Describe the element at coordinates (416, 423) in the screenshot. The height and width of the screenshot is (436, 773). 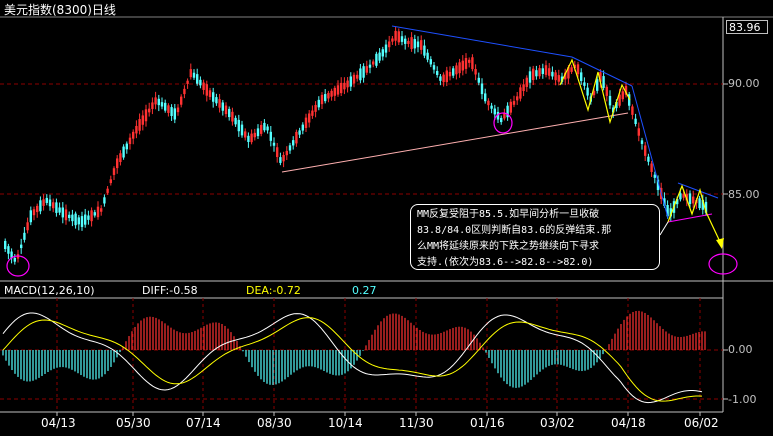
I see `date-axis-label: 11/30` at that location.